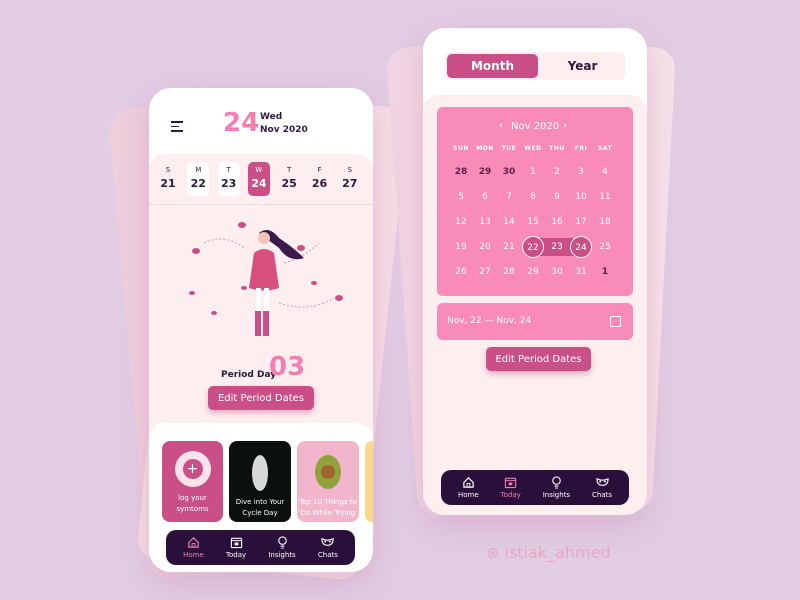  What do you see at coordinates (557, 172) in the screenshot?
I see `calendar-day: 2` at bounding box center [557, 172].